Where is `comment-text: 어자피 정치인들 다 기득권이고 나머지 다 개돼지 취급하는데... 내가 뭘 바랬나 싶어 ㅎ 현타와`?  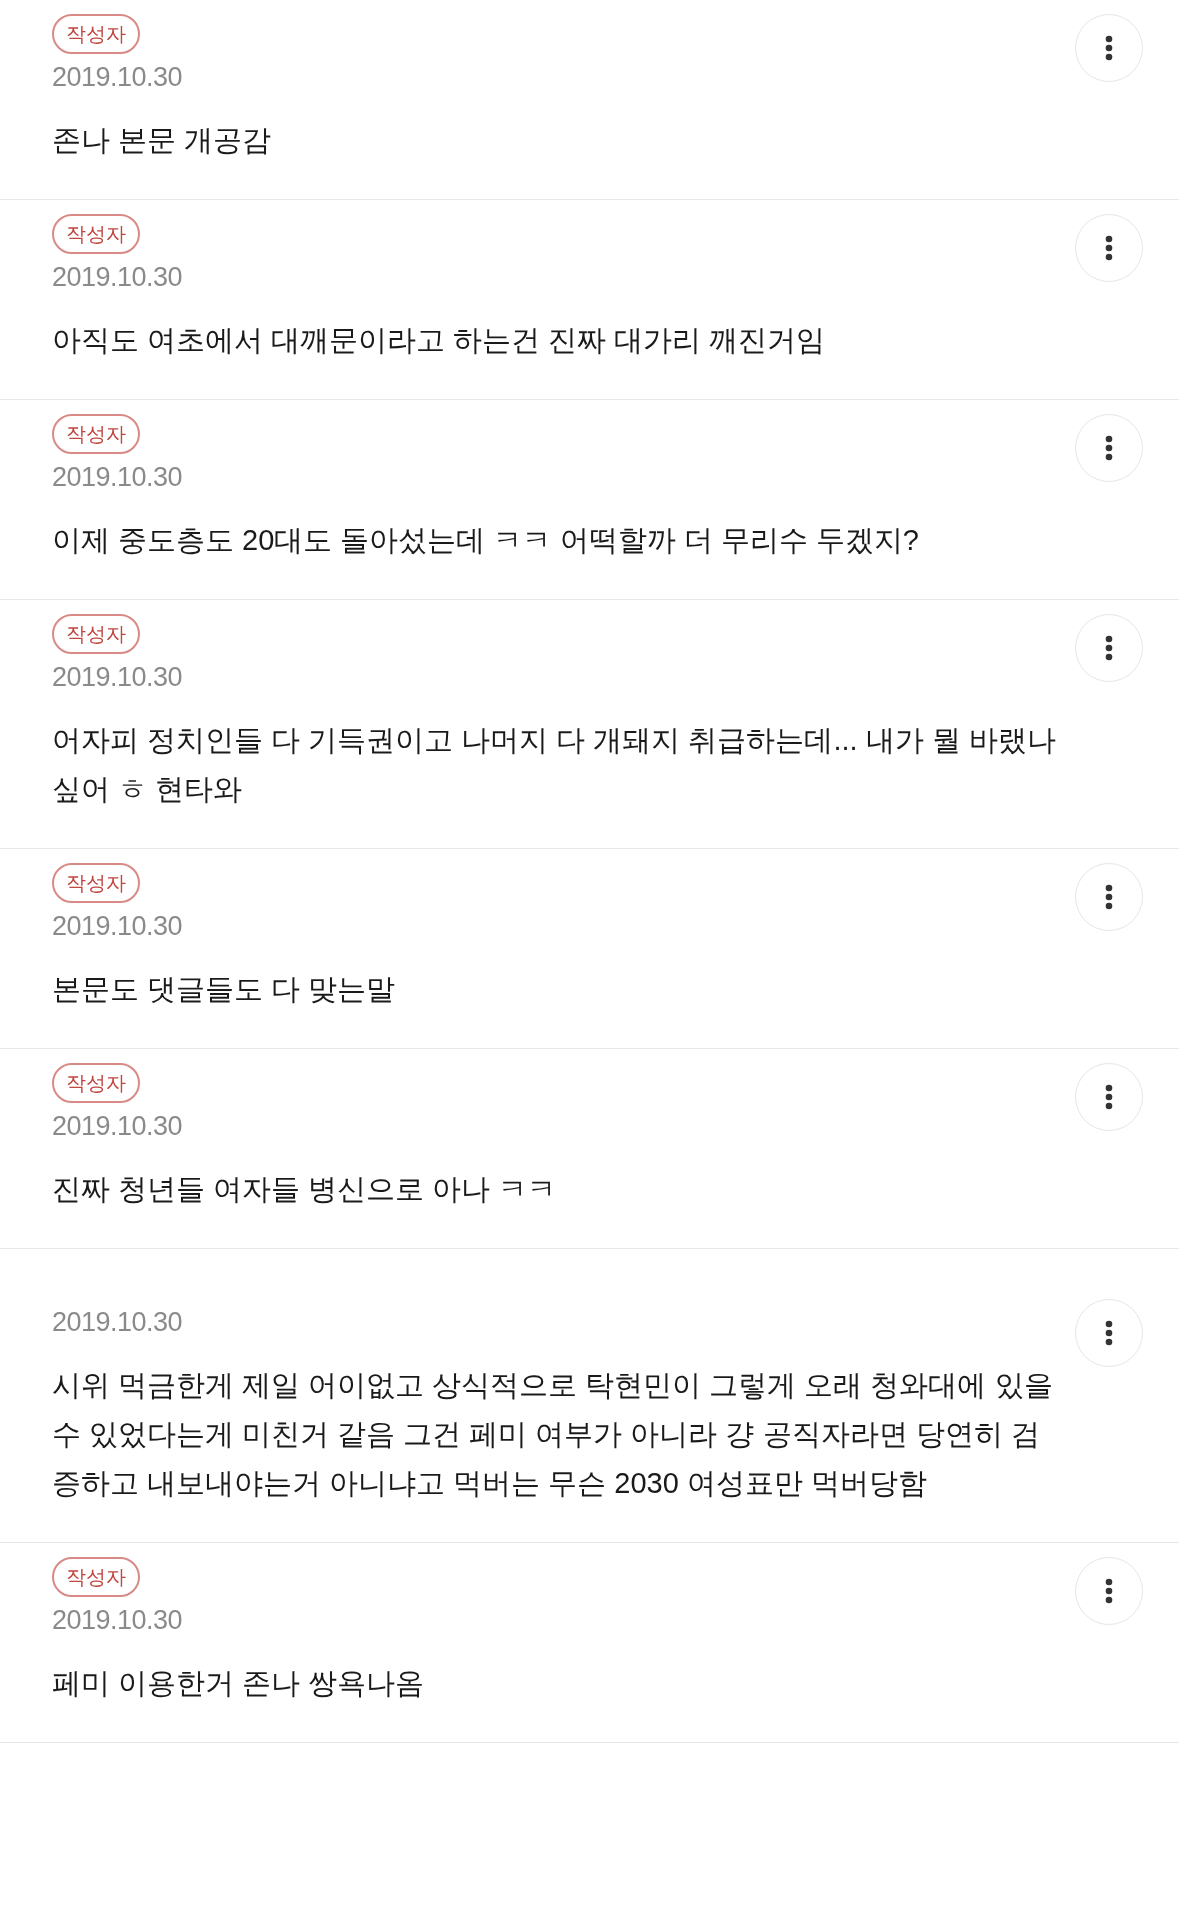 comment-text: 어자피 정치인들 다 기득권이고 나머지 다 개돼지 취급하는데... 내가 뭘 바랬나 싶어 ㅎ 현타와 is located at coordinates (554, 765).